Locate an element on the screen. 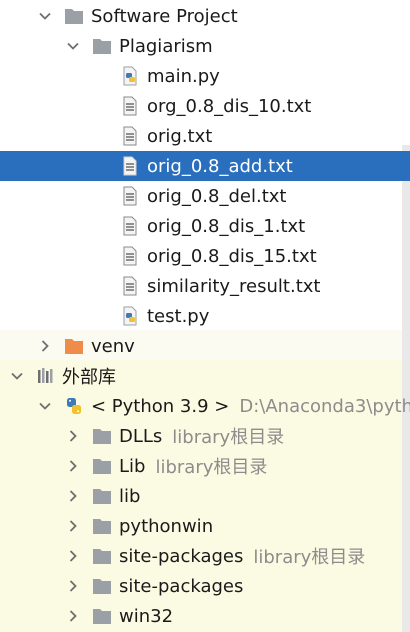 This screenshot has width=410, height=632. file-label: similarity_result.txt is located at coordinates (234, 286).